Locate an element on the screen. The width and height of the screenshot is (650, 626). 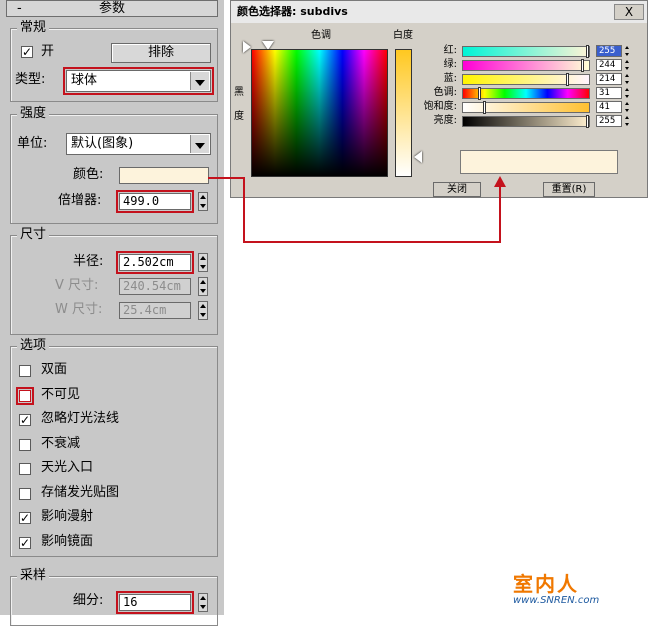
annotation-arrow-line is located at coordinates (354, 210).